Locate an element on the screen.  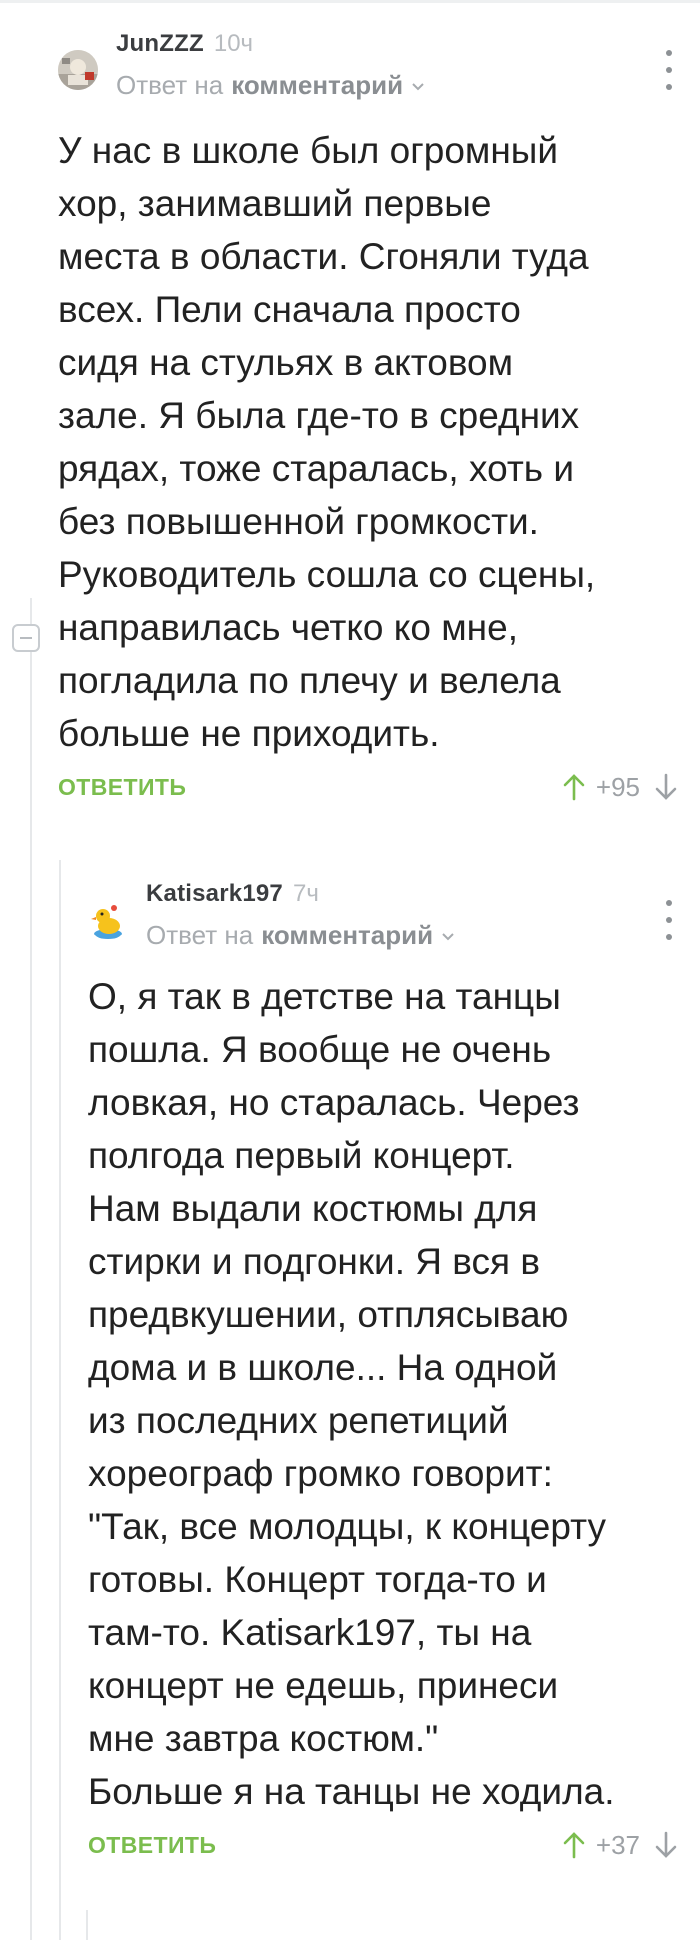
vote-controls: +37 is located at coordinates (620, 1845).